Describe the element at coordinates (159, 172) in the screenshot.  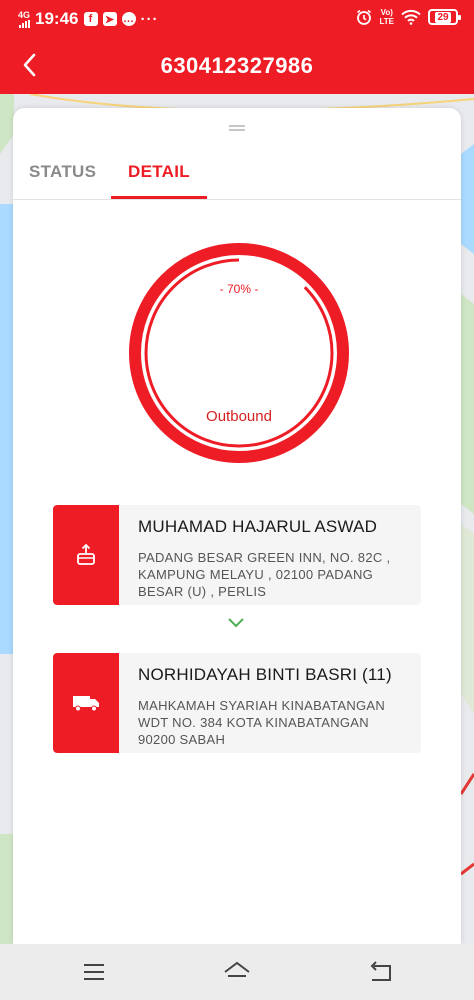
I see `tab-detail: DETAIL` at that location.